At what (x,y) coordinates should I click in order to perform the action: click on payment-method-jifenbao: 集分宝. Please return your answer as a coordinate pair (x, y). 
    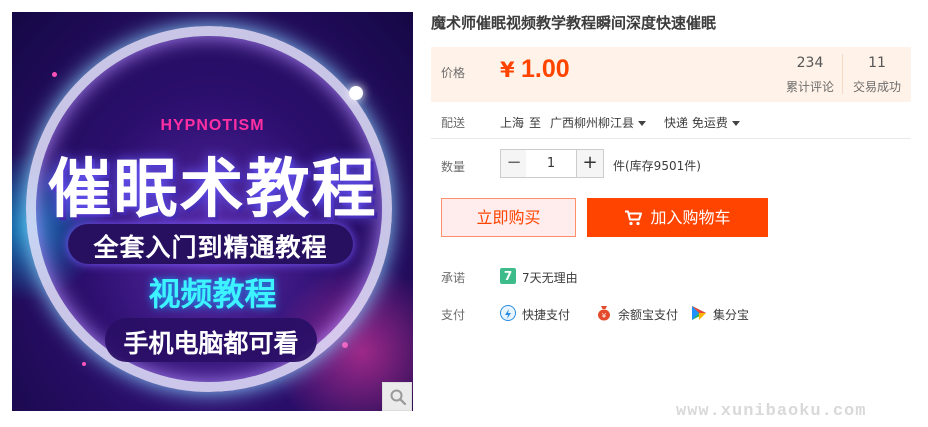
    Looking at the image, I should click on (731, 315).